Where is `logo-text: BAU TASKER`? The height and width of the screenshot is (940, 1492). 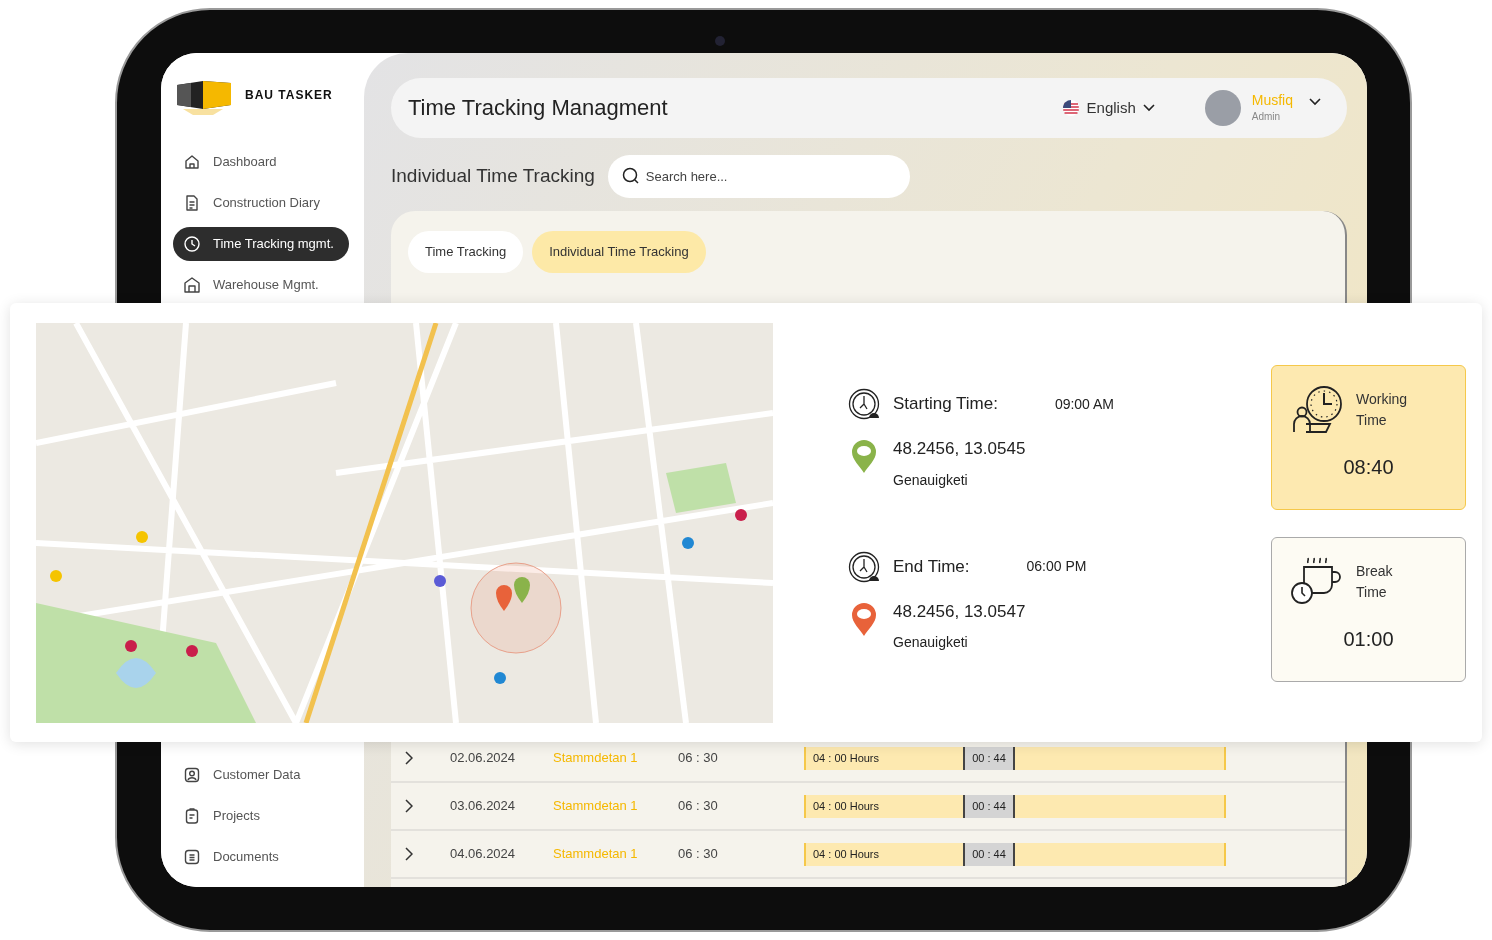
logo-text: BAU TASKER is located at coordinates (289, 95).